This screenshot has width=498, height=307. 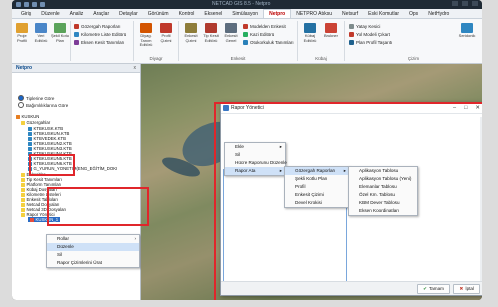 What do you see at coordinates (26, 4) in the screenshot?
I see `undo-icon` at bounding box center [26, 4].